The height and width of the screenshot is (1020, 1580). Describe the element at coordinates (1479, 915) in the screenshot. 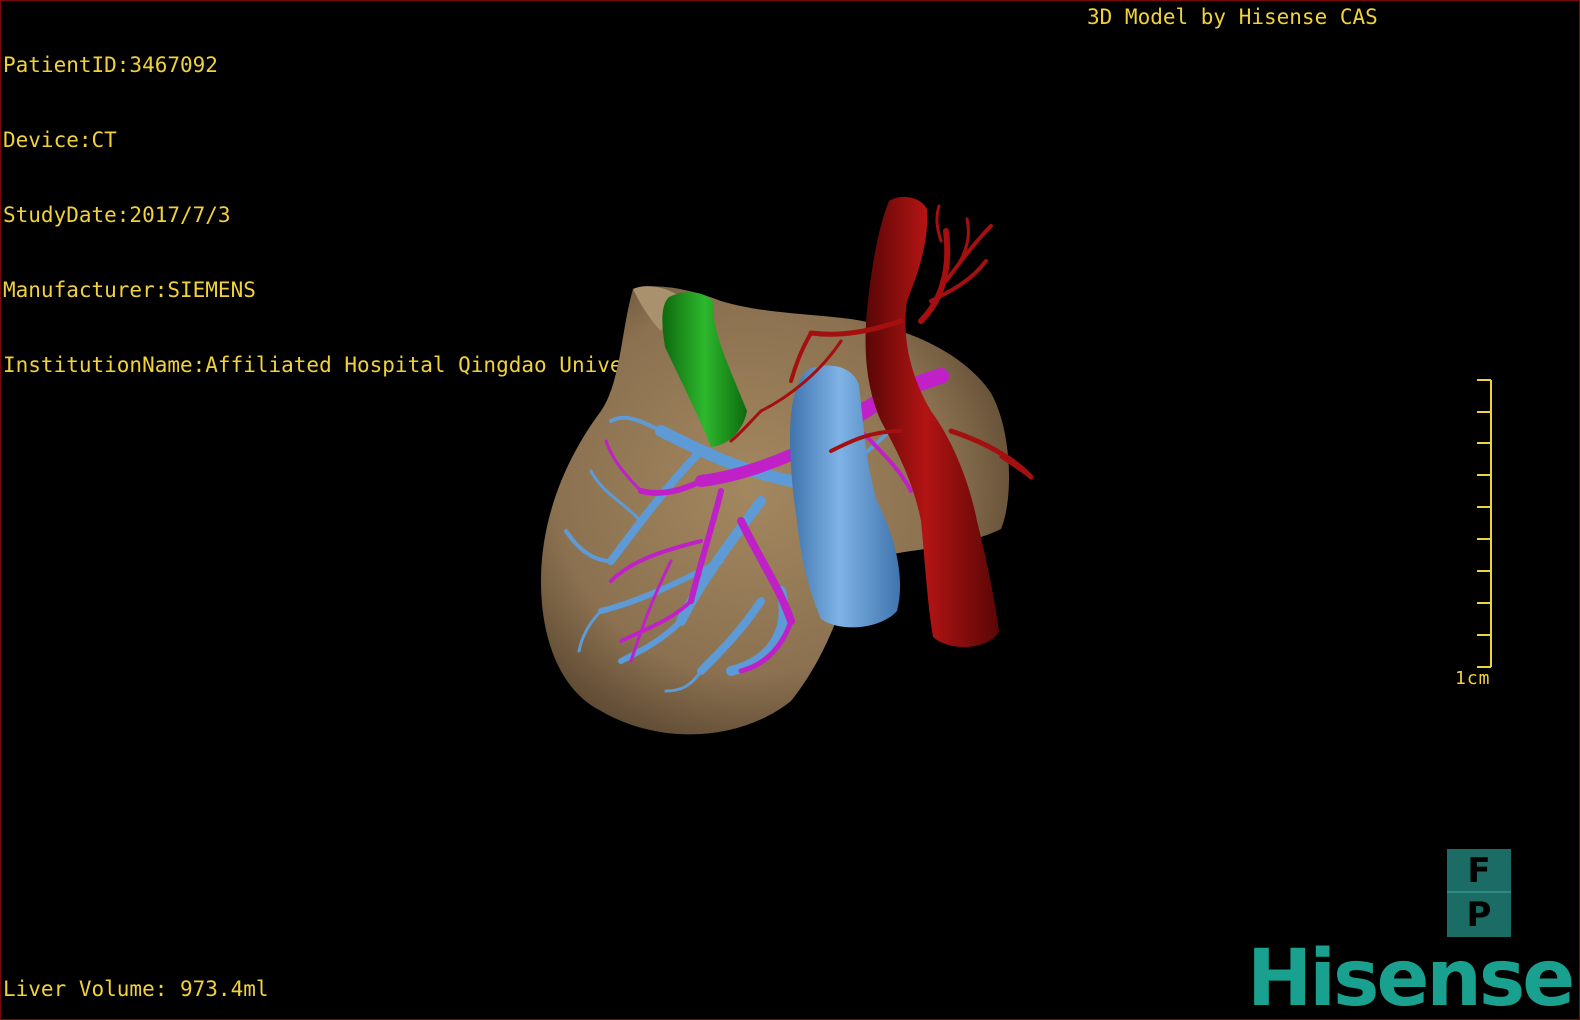

I see `orientation-bottom-label: P` at that location.